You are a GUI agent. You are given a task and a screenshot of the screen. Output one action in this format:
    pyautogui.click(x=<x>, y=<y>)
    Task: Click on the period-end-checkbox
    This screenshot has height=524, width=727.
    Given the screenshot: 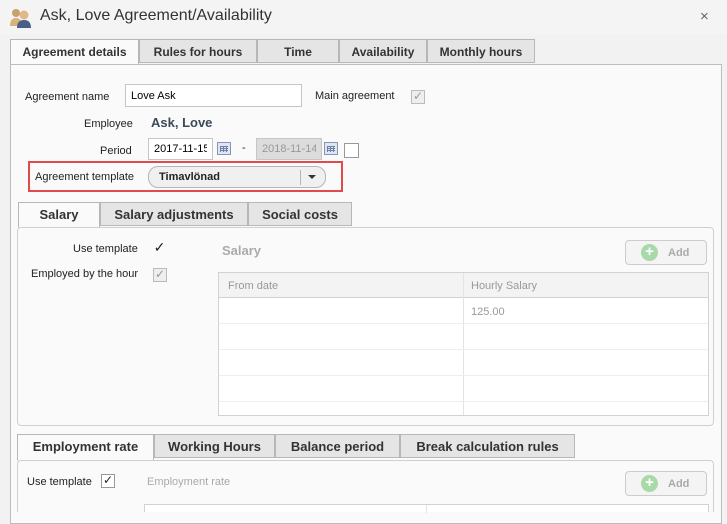 What is the action you would take?
    pyautogui.click(x=351, y=150)
    